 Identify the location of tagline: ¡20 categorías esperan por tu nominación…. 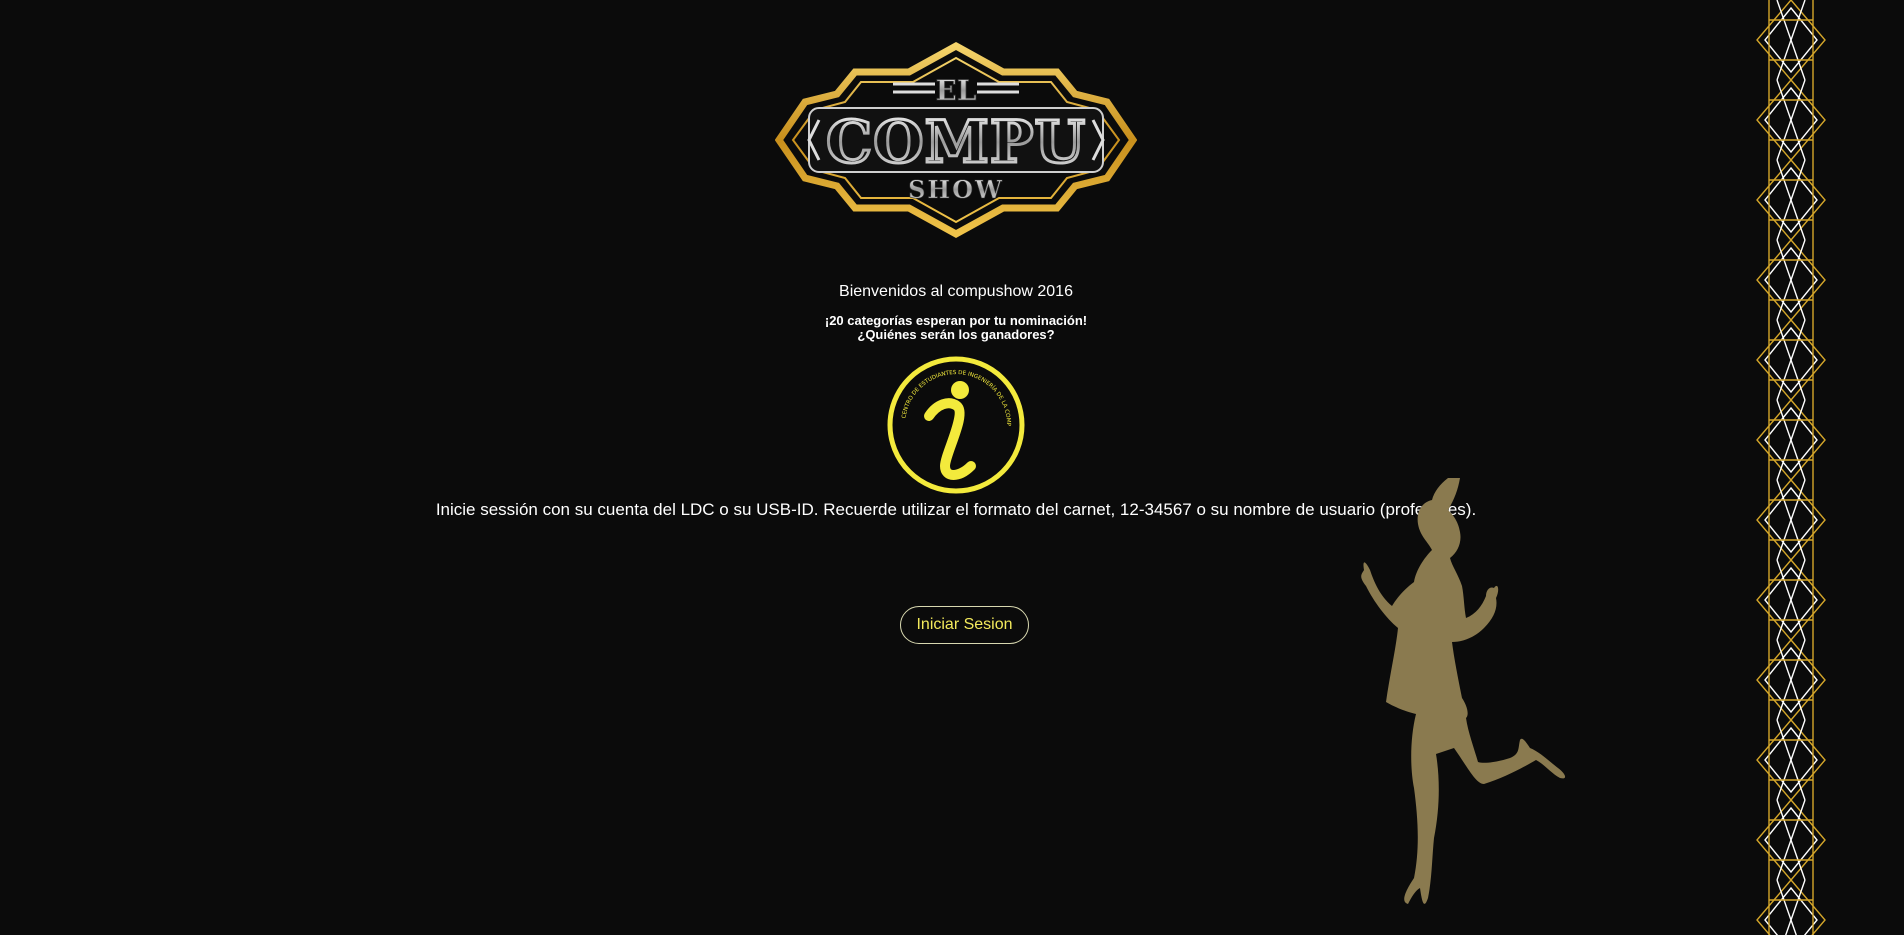
(952, 328).